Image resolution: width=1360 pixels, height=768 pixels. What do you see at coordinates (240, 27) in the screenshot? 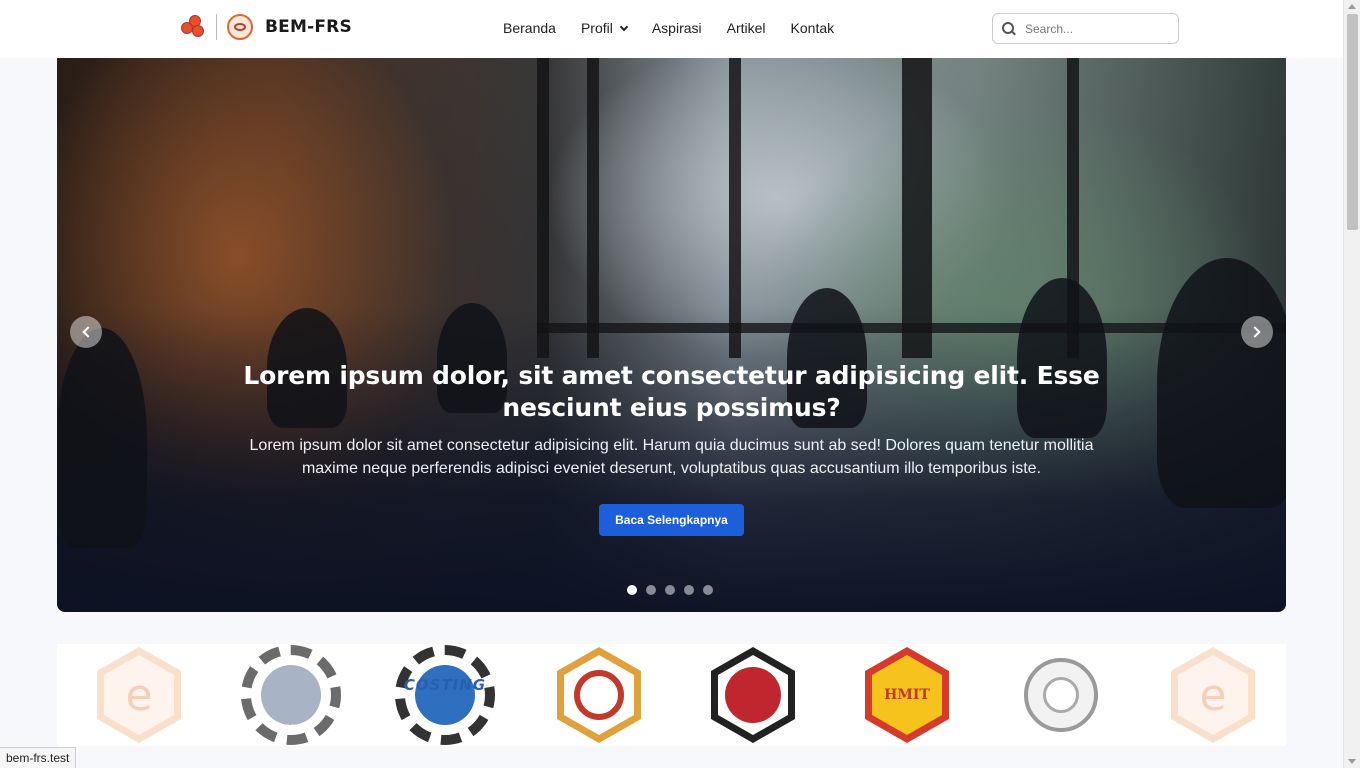
I see `bem-logo-icon` at bounding box center [240, 27].